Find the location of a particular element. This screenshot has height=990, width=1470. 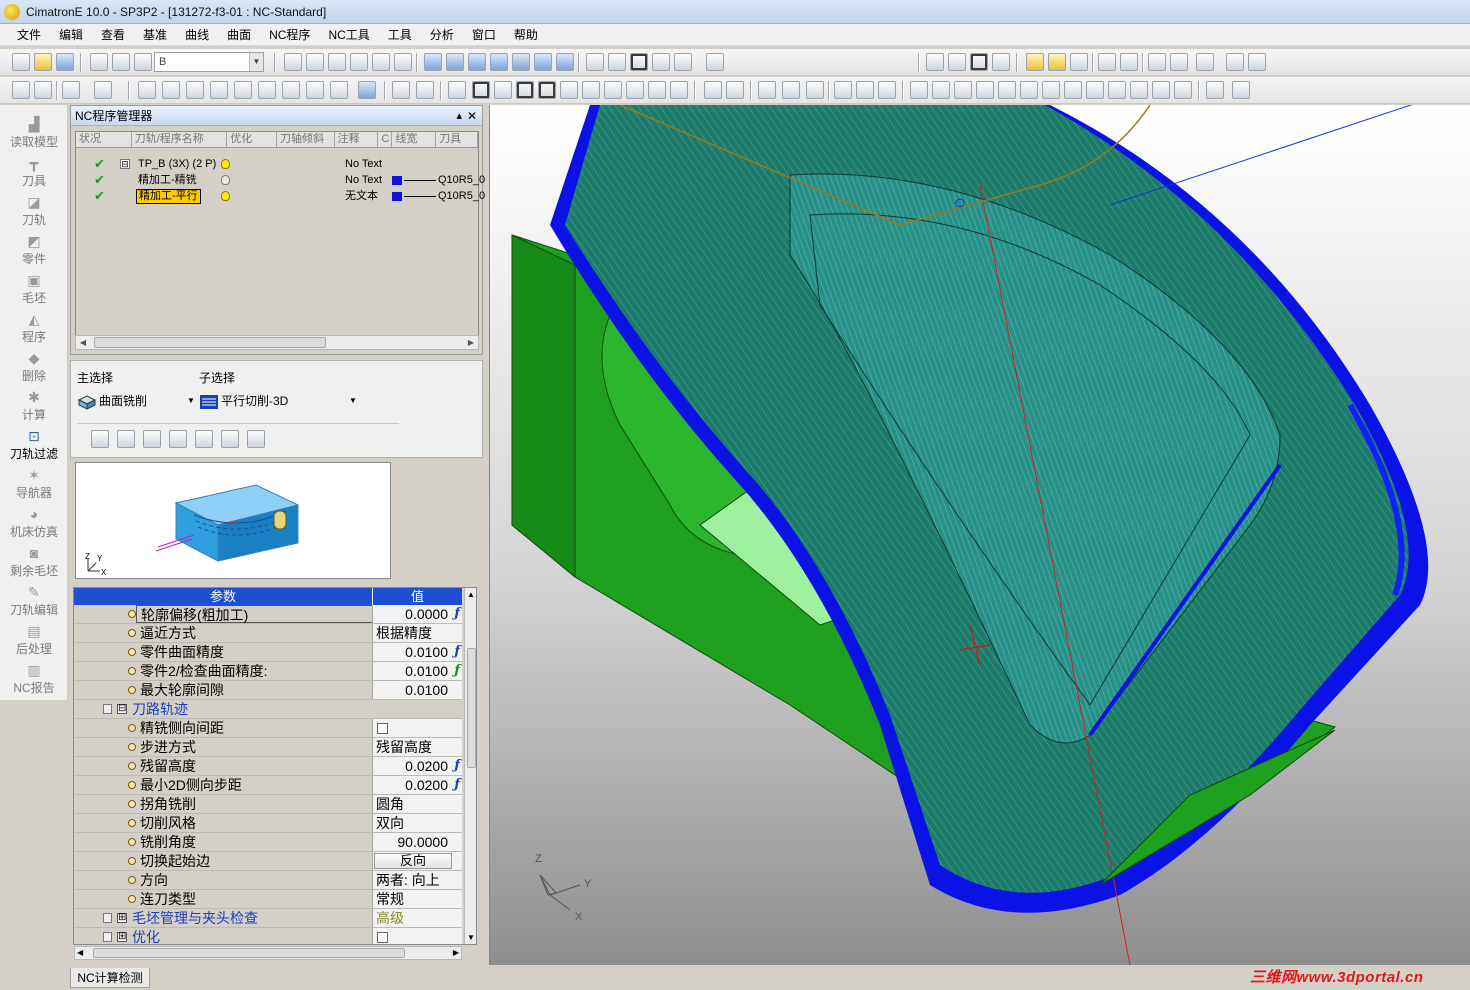

line-icon is located at coordinates (919, 90).